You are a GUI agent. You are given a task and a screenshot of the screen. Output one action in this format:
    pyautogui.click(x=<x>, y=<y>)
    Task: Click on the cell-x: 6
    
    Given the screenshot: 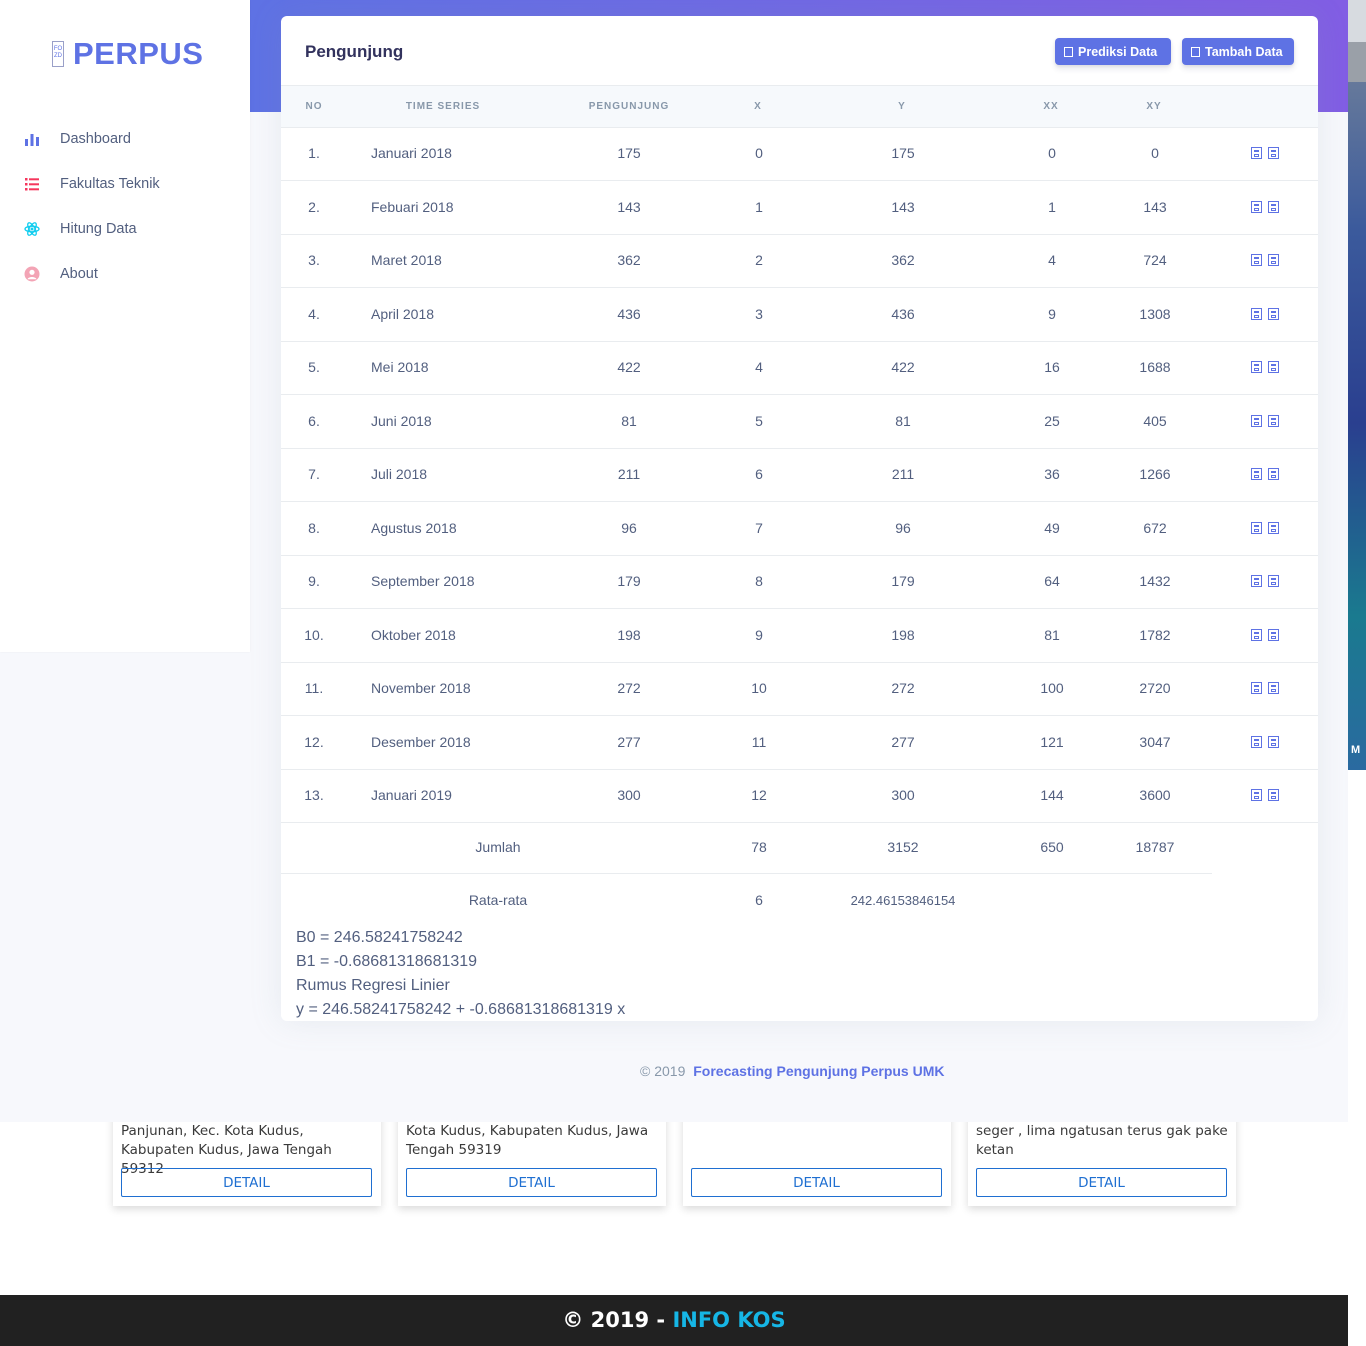 What is the action you would take?
    pyautogui.click(x=759, y=474)
    